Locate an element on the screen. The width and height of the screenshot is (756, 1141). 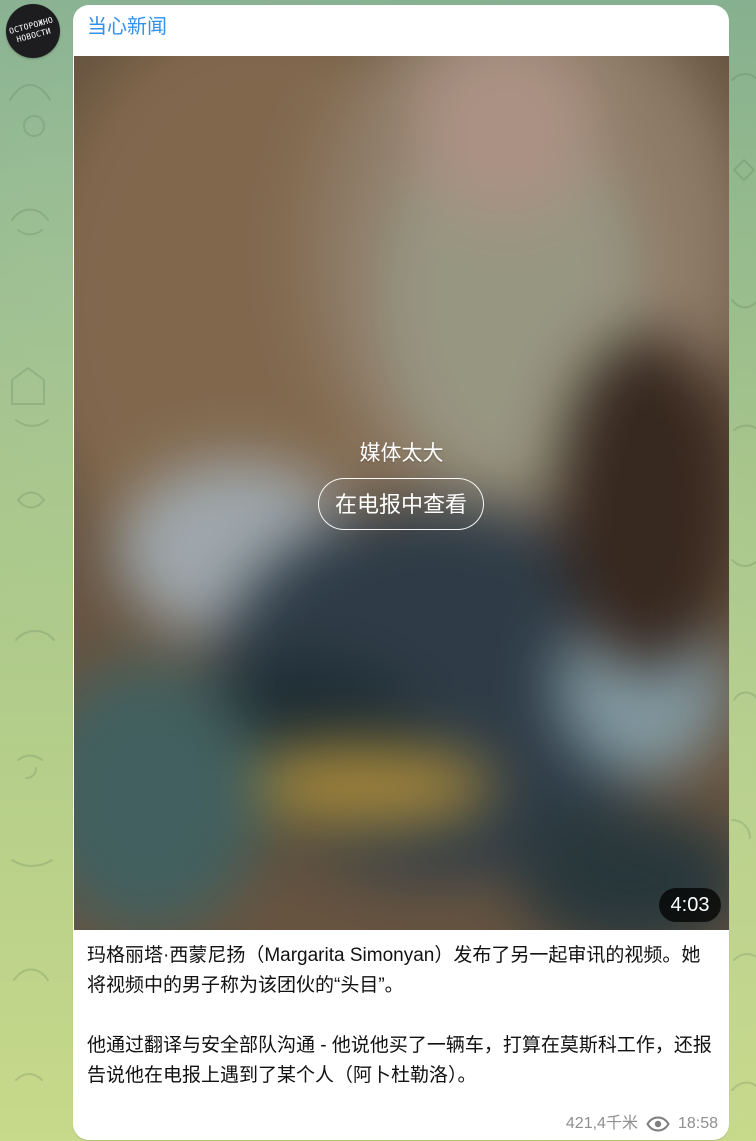
view-in-telegram-button: 在电报中查看 is located at coordinates (401, 504).